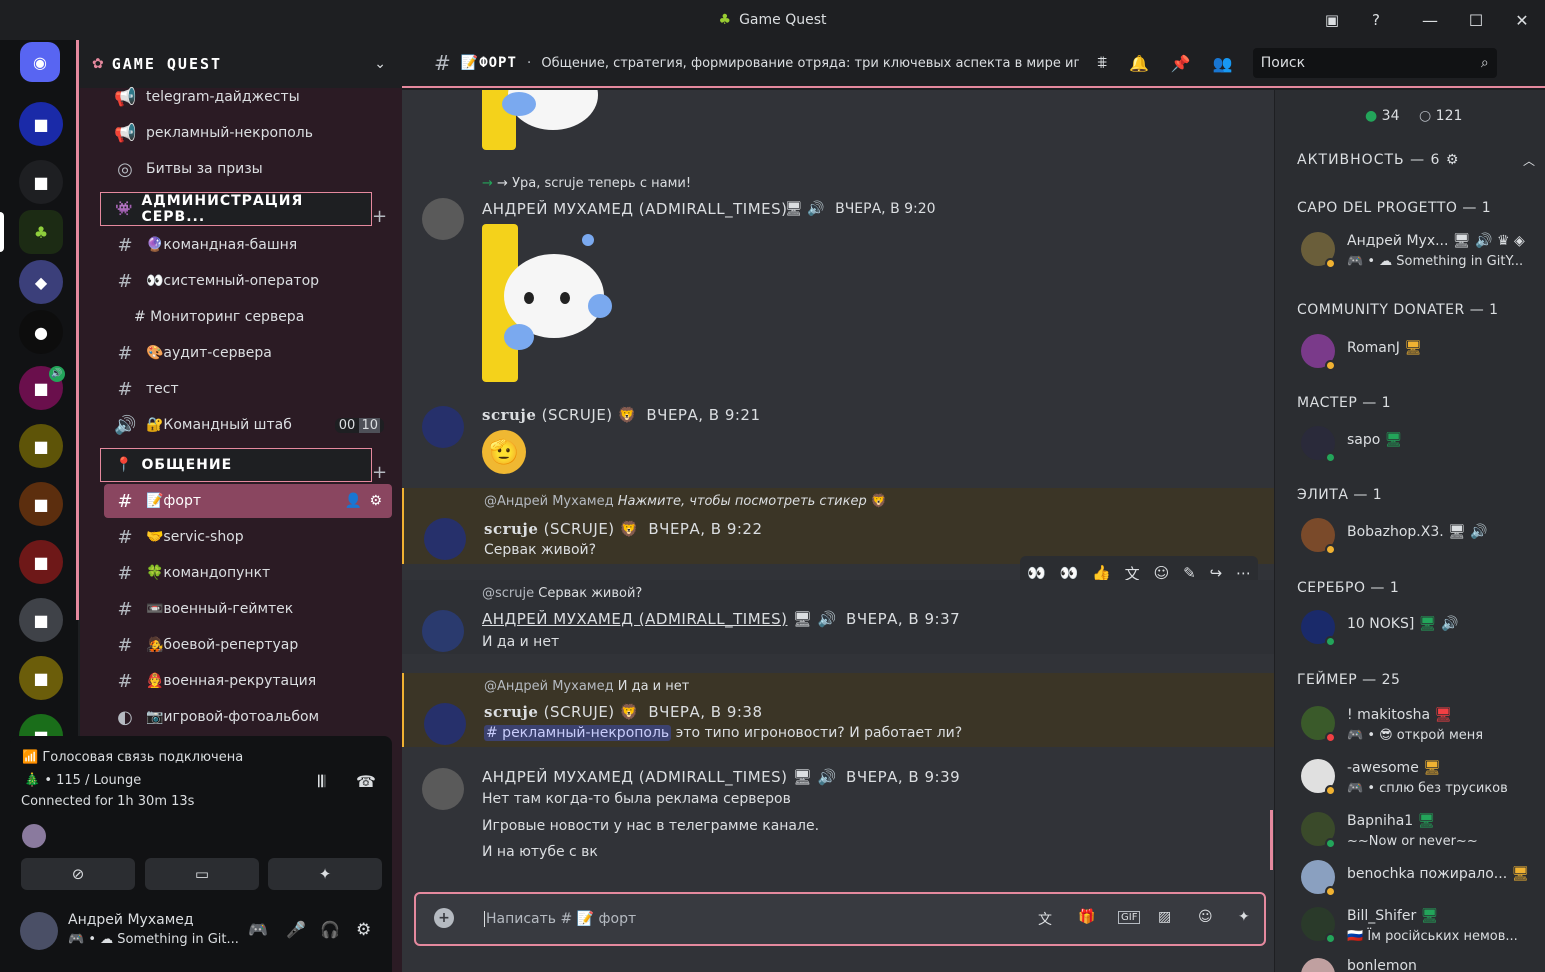  What do you see at coordinates (1415, 446) in the screenshot?
I see `member-item: sapo 🖥` at bounding box center [1415, 446].